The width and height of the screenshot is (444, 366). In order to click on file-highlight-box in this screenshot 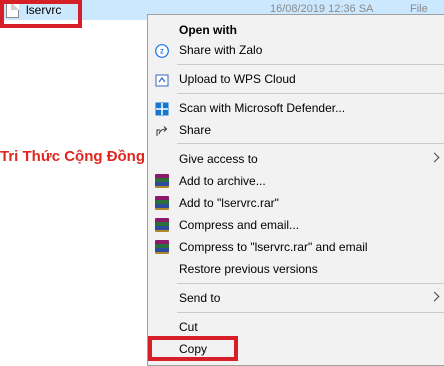, I will do `click(41, 14)`.